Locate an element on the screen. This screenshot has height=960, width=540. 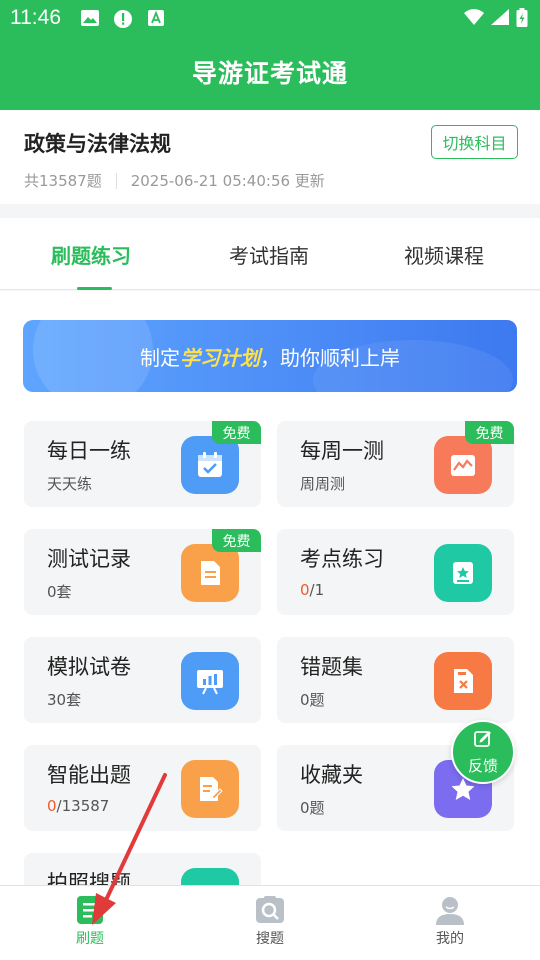
card-mock-exam: 模拟试卷 30套 is located at coordinates (142, 680).